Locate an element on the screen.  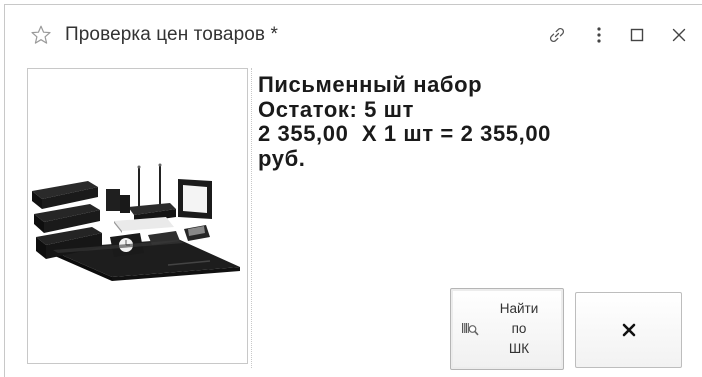
product-name: Письменный набор is located at coordinates (370, 84).